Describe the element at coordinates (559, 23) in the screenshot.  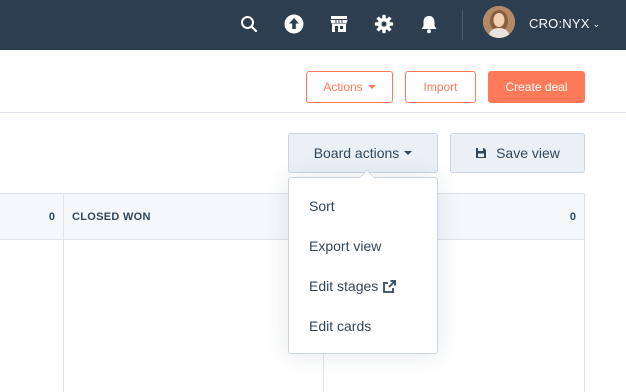
I see `account-name: CRO:NYX` at that location.